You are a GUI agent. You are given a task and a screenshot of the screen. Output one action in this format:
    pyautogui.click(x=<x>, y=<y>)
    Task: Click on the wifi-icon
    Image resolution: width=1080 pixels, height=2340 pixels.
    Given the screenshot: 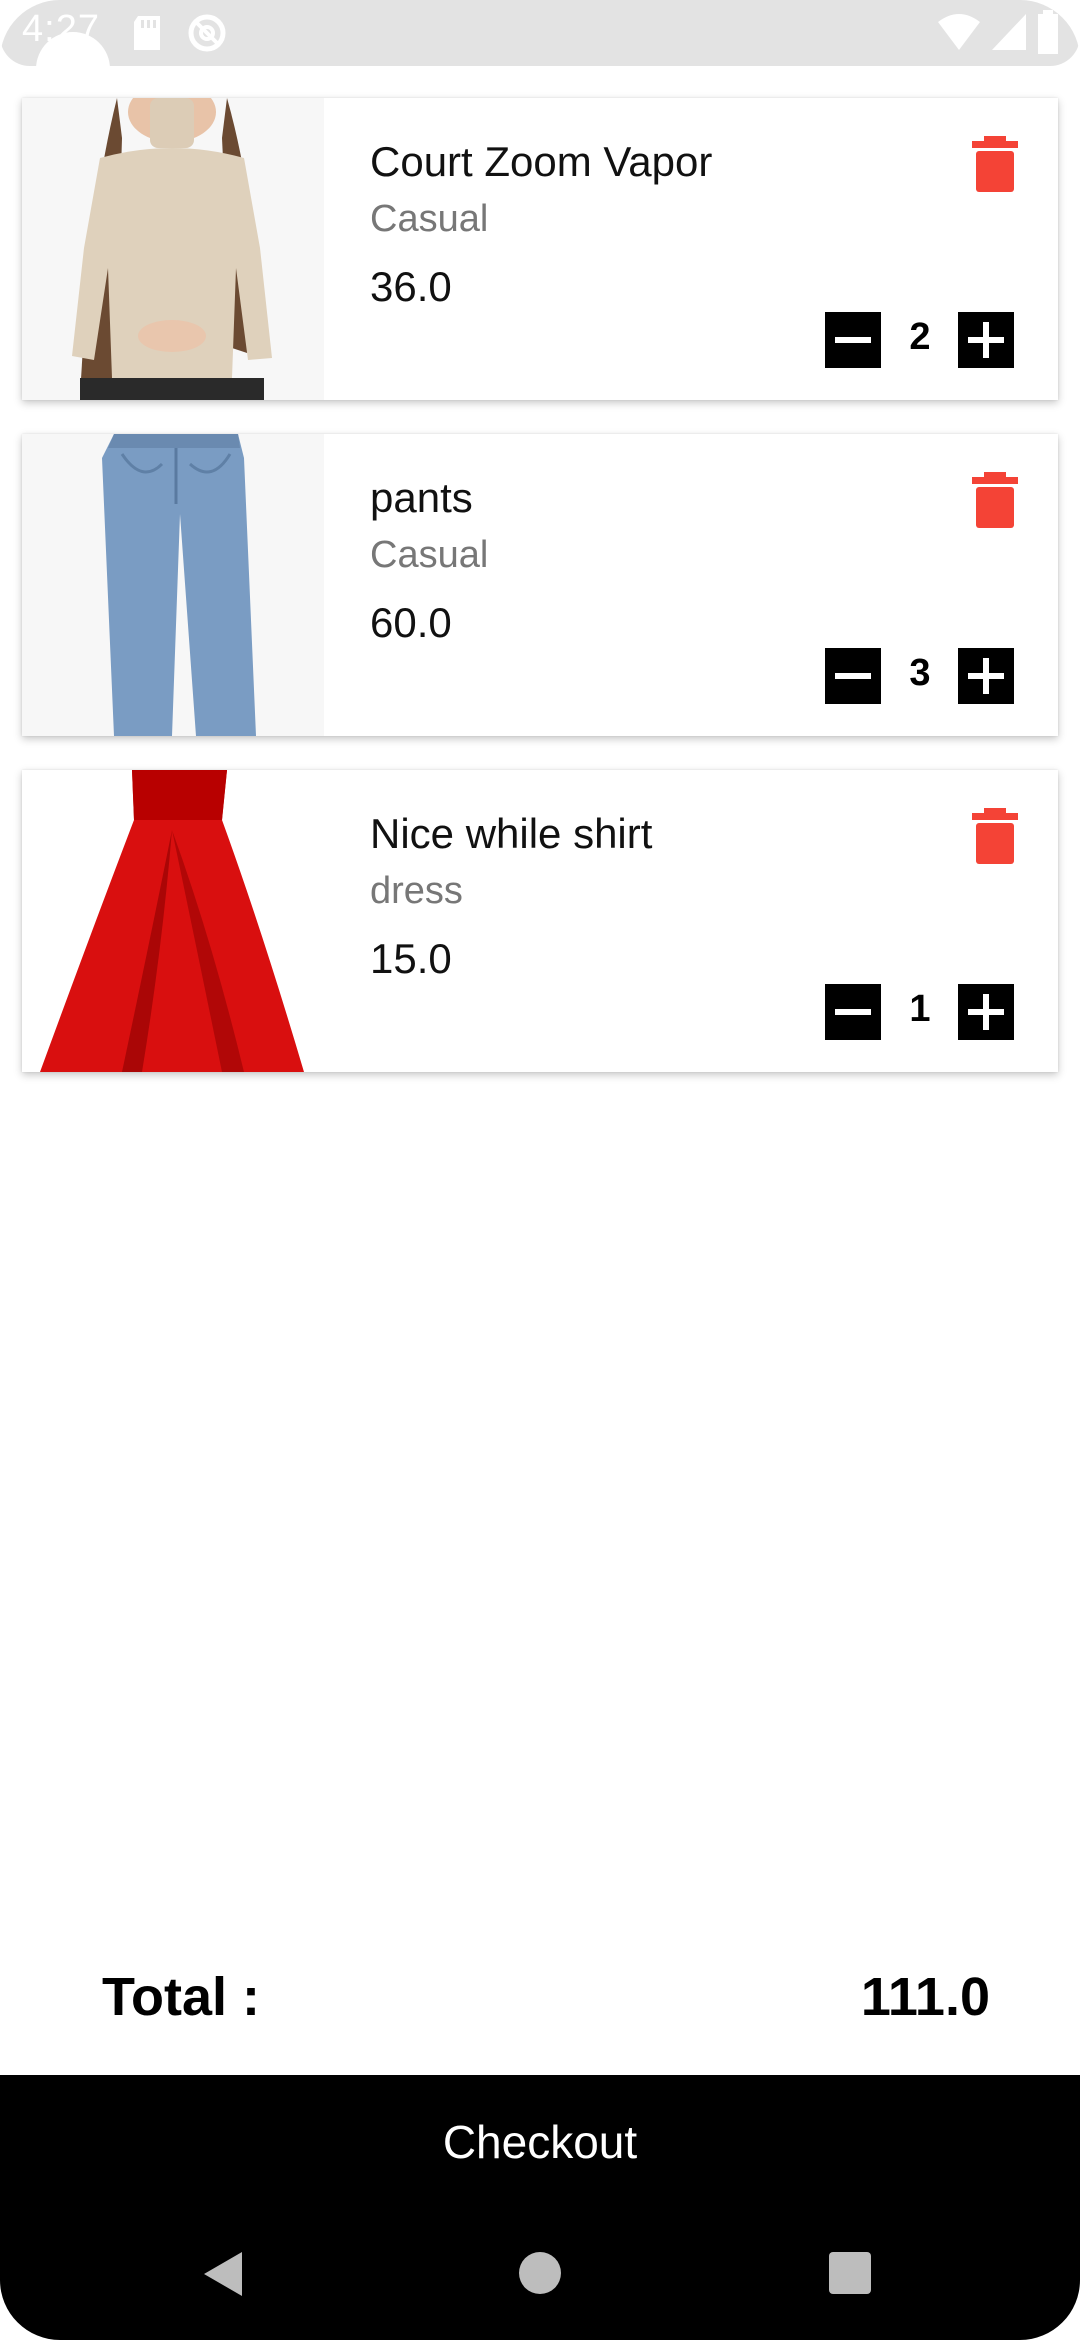 What is the action you would take?
    pyautogui.click(x=959, y=32)
    